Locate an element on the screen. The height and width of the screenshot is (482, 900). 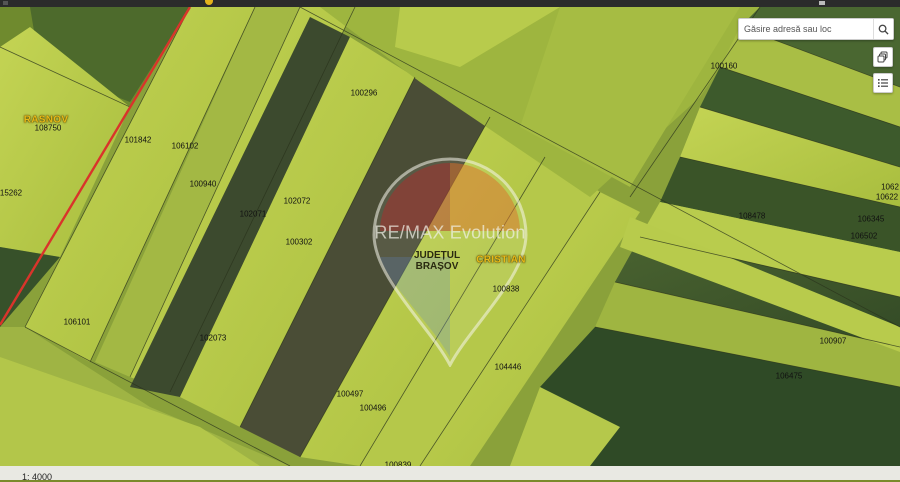
parcel-label: 101842 is located at coordinates (138, 140).